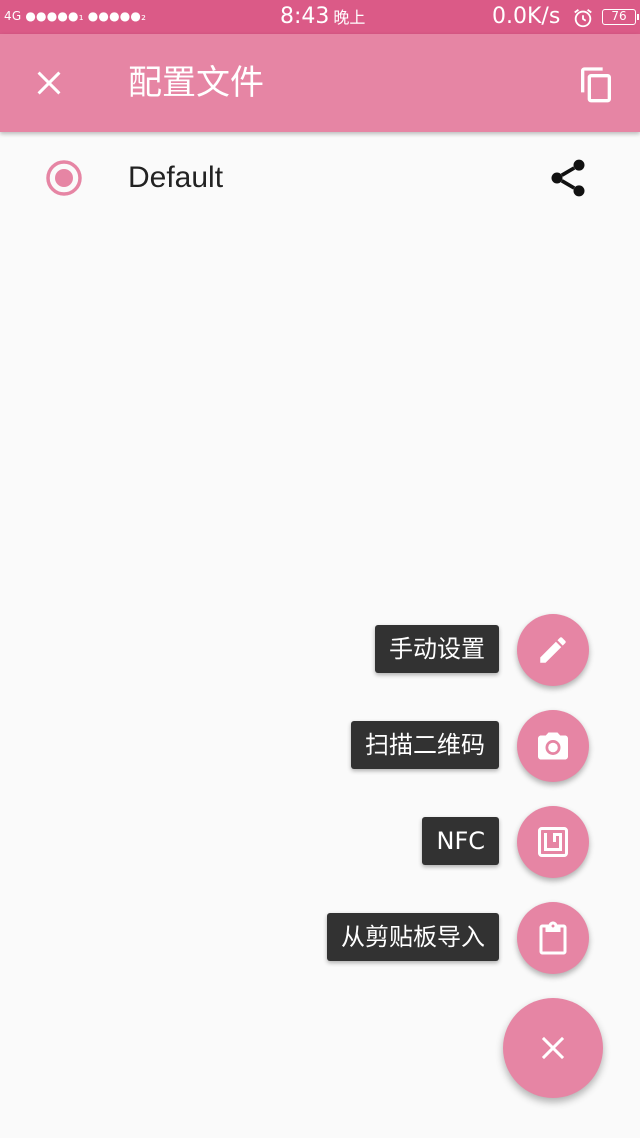  What do you see at coordinates (568, 178) in the screenshot?
I see `share-icon` at bounding box center [568, 178].